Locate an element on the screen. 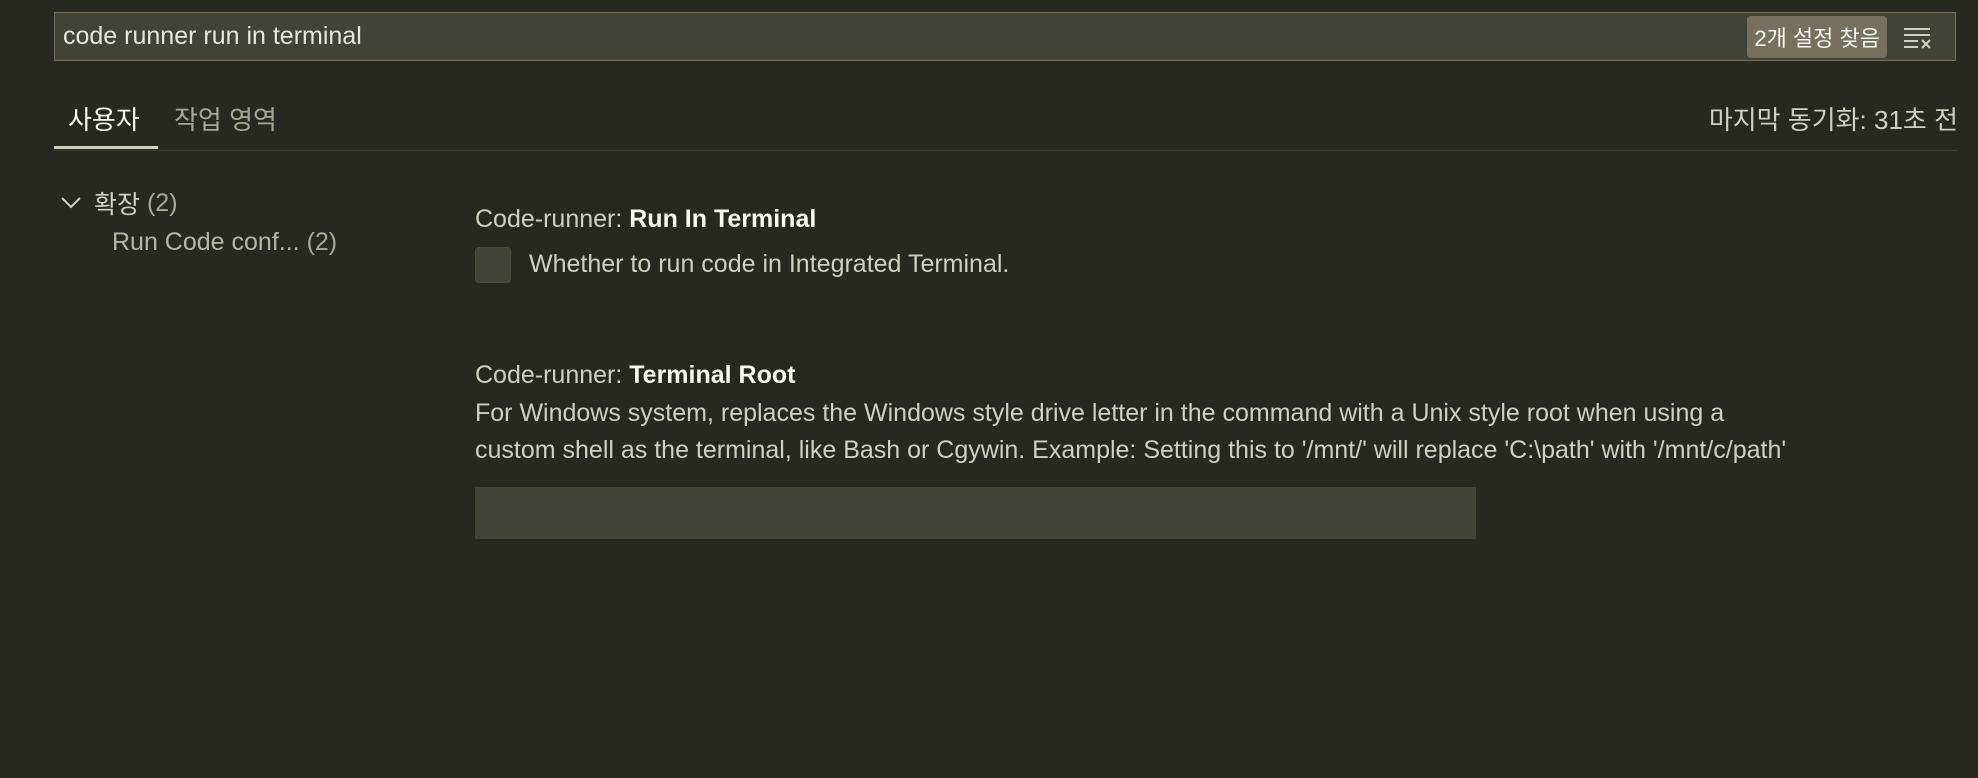  active-tab-indicator is located at coordinates (106, 147).